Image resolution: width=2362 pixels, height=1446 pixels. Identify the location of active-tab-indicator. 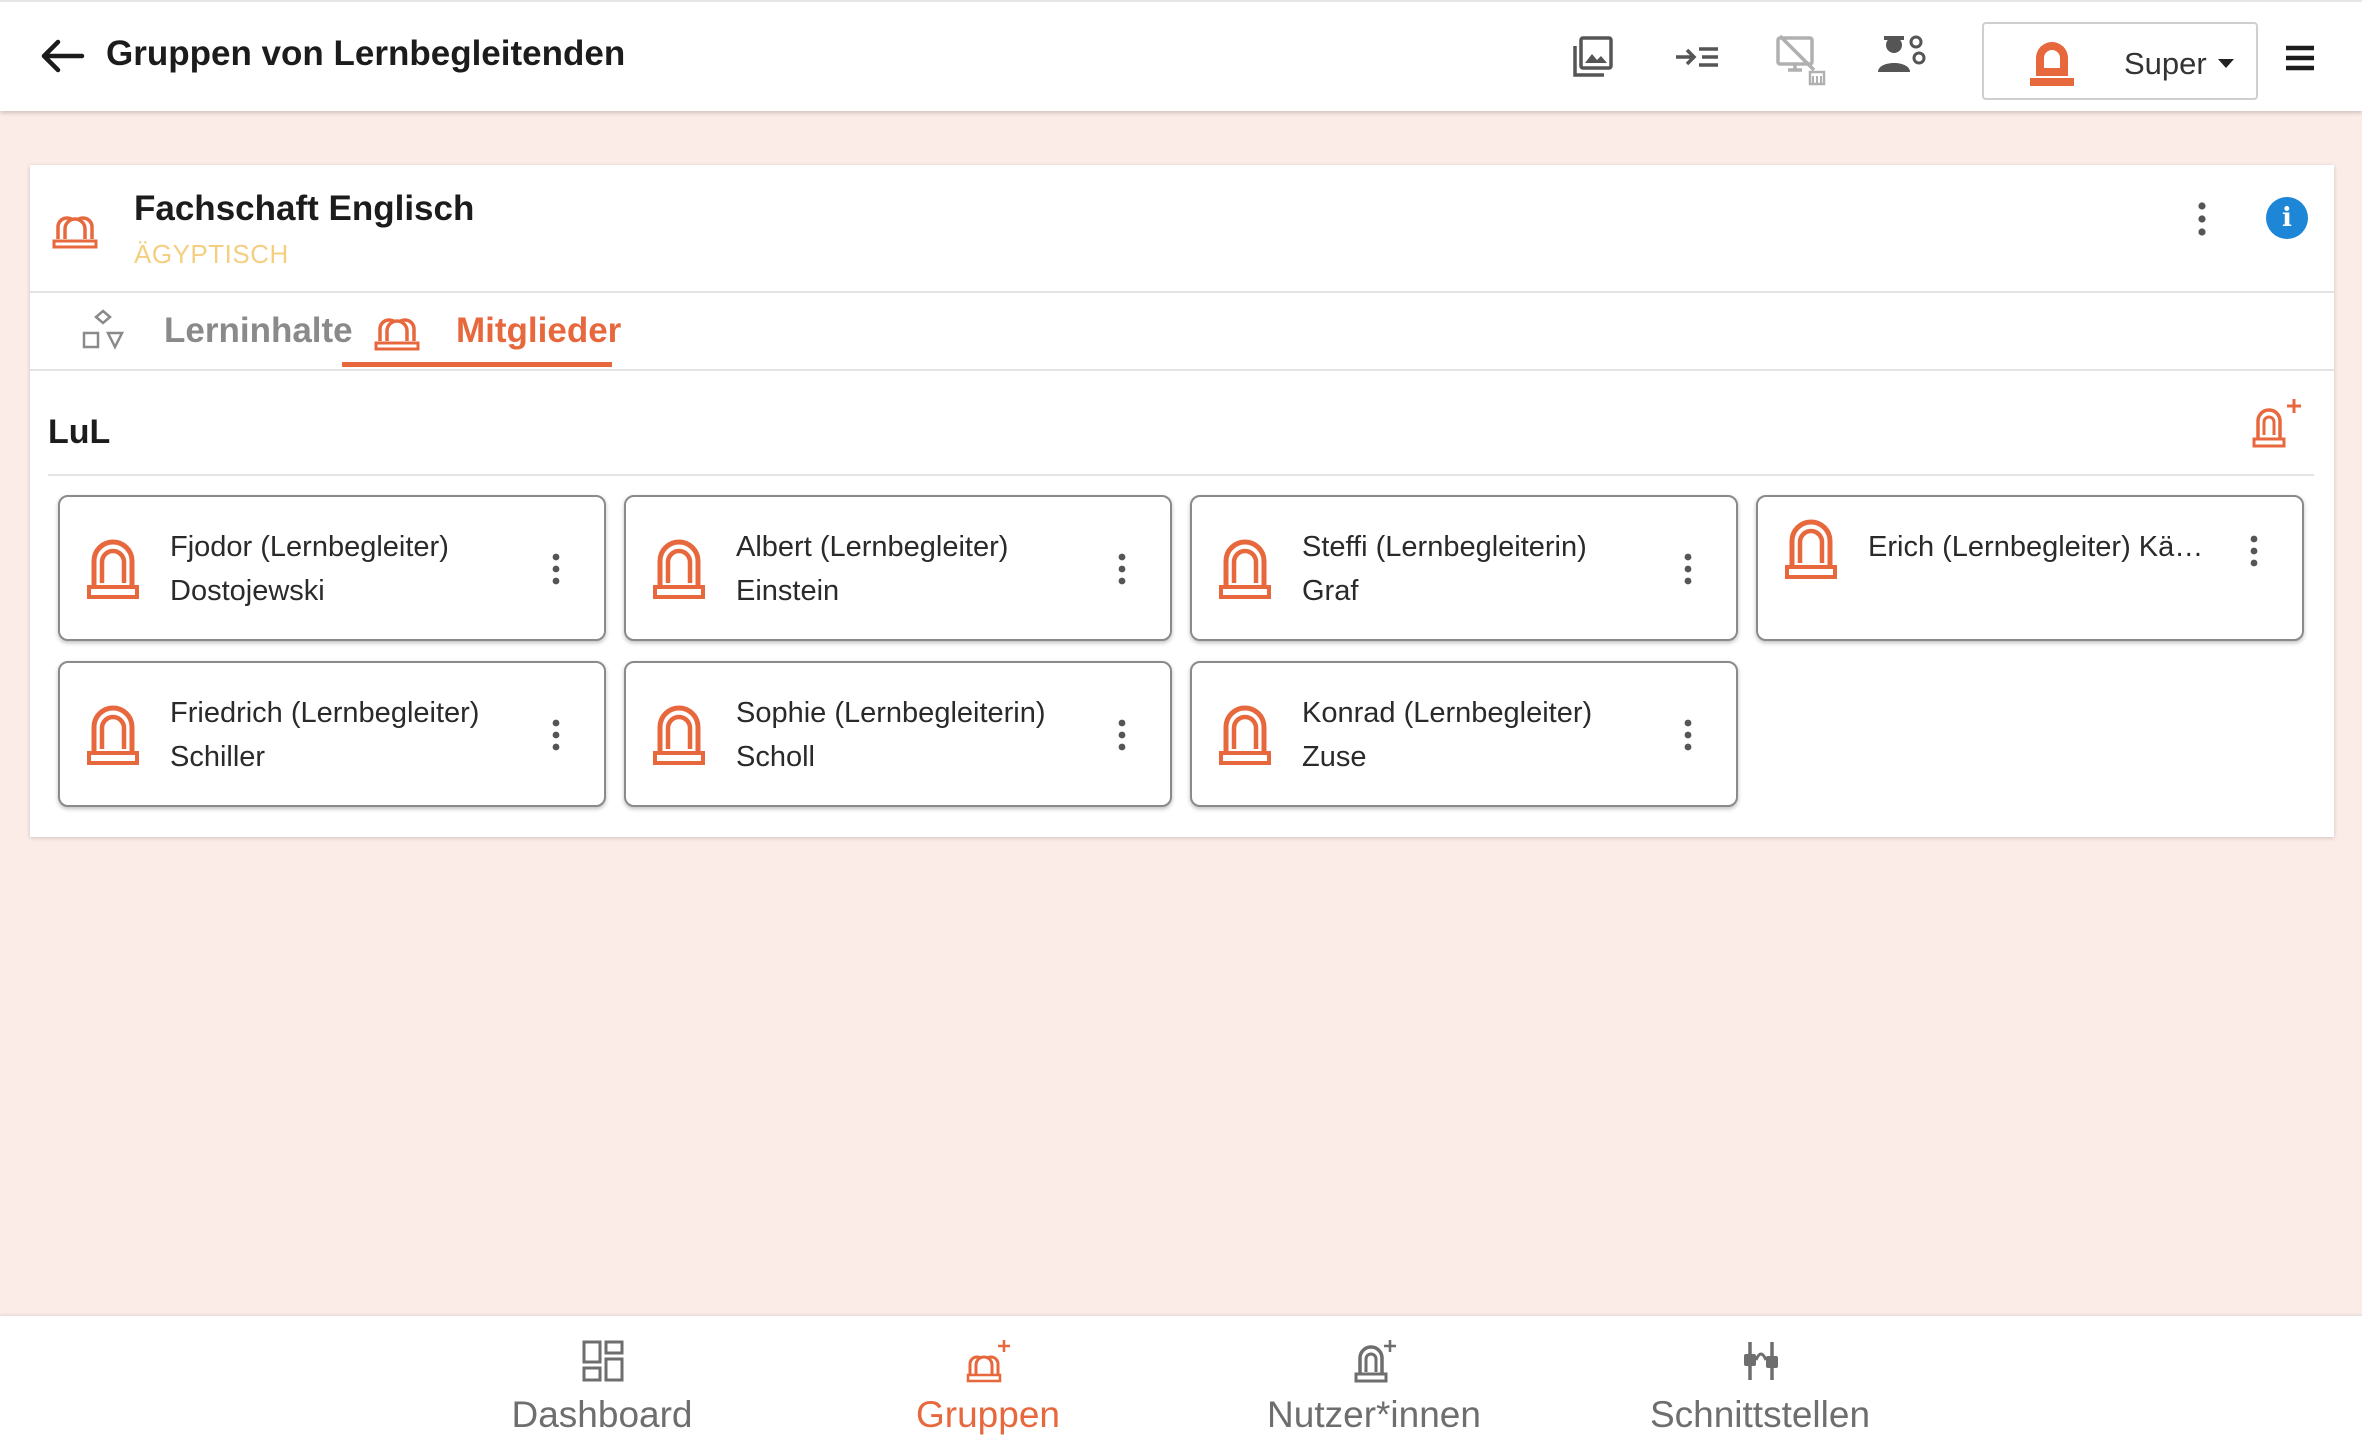
(477, 364).